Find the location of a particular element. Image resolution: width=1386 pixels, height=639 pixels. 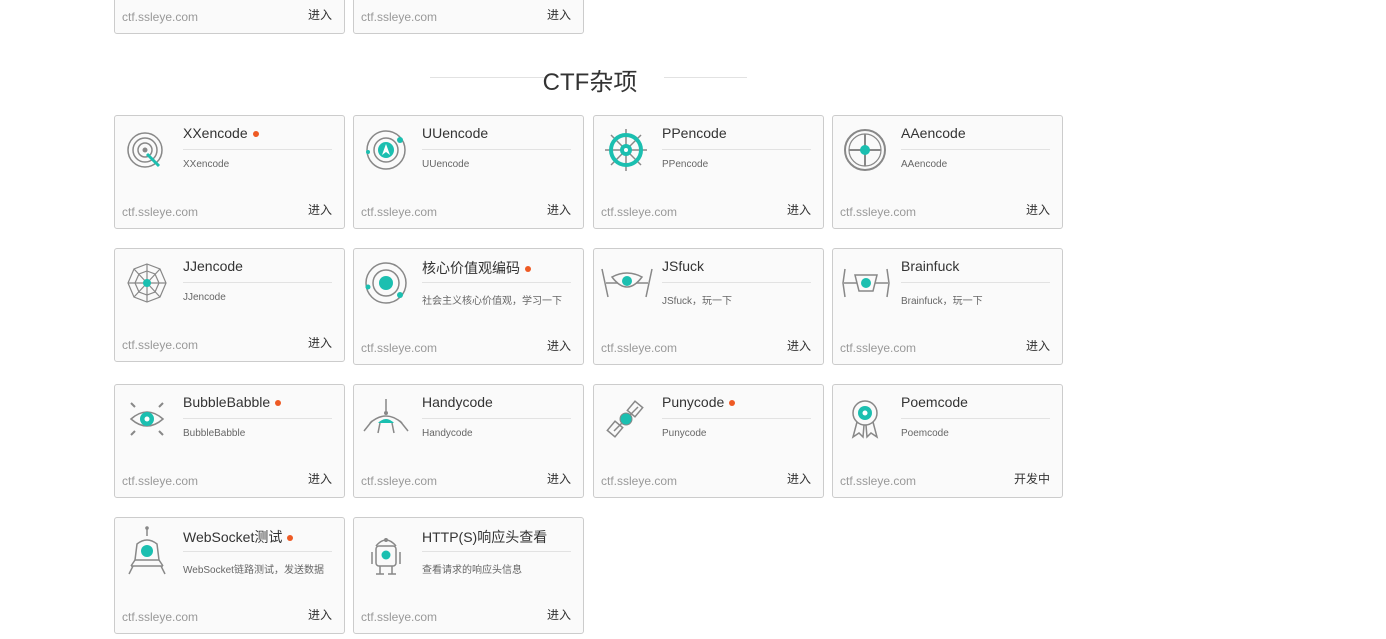

planet-orbit-icon is located at coordinates (386, 283).